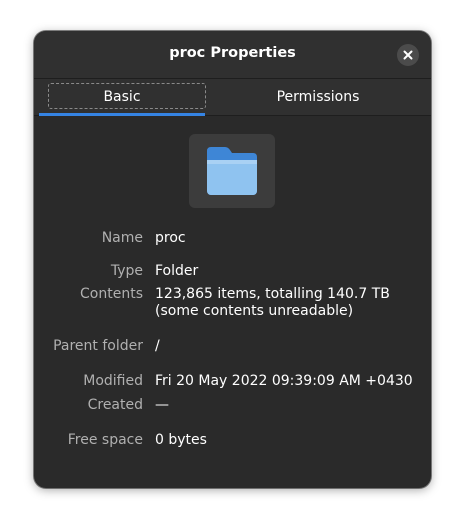  What do you see at coordinates (177, 271) in the screenshot?
I see `type-value: Folder` at bounding box center [177, 271].